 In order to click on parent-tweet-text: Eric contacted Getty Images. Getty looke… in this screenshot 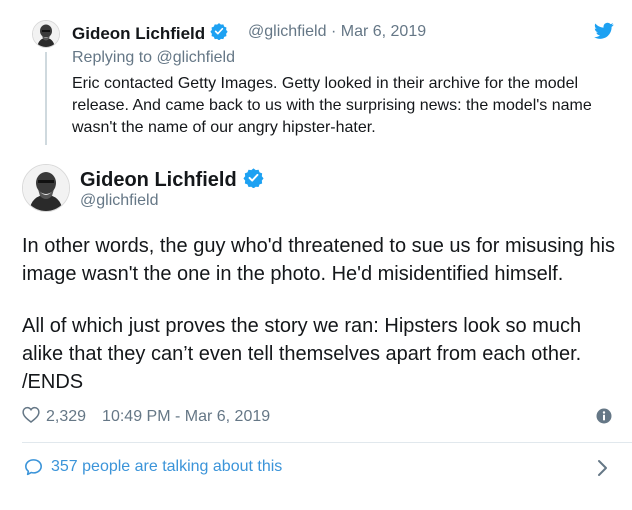, I will do `click(332, 105)`.